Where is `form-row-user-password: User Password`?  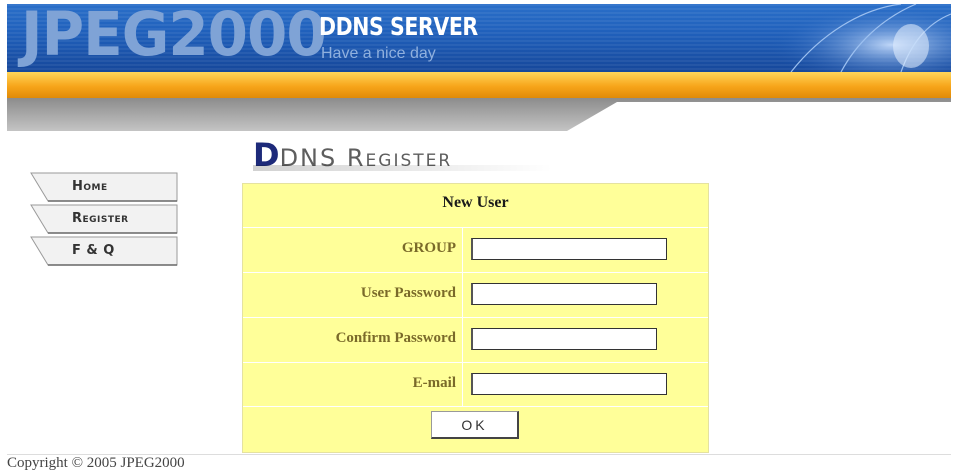 form-row-user-password: User Password is located at coordinates (475, 294).